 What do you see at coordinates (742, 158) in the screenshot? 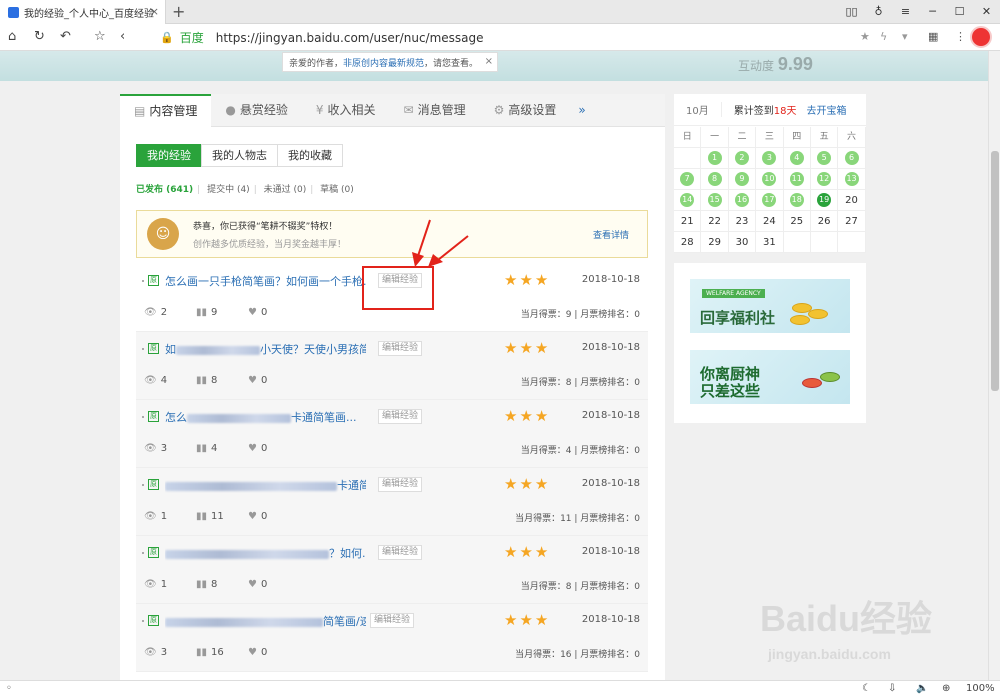
I see `calendar-day: 2` at bounding box center [742, 158].